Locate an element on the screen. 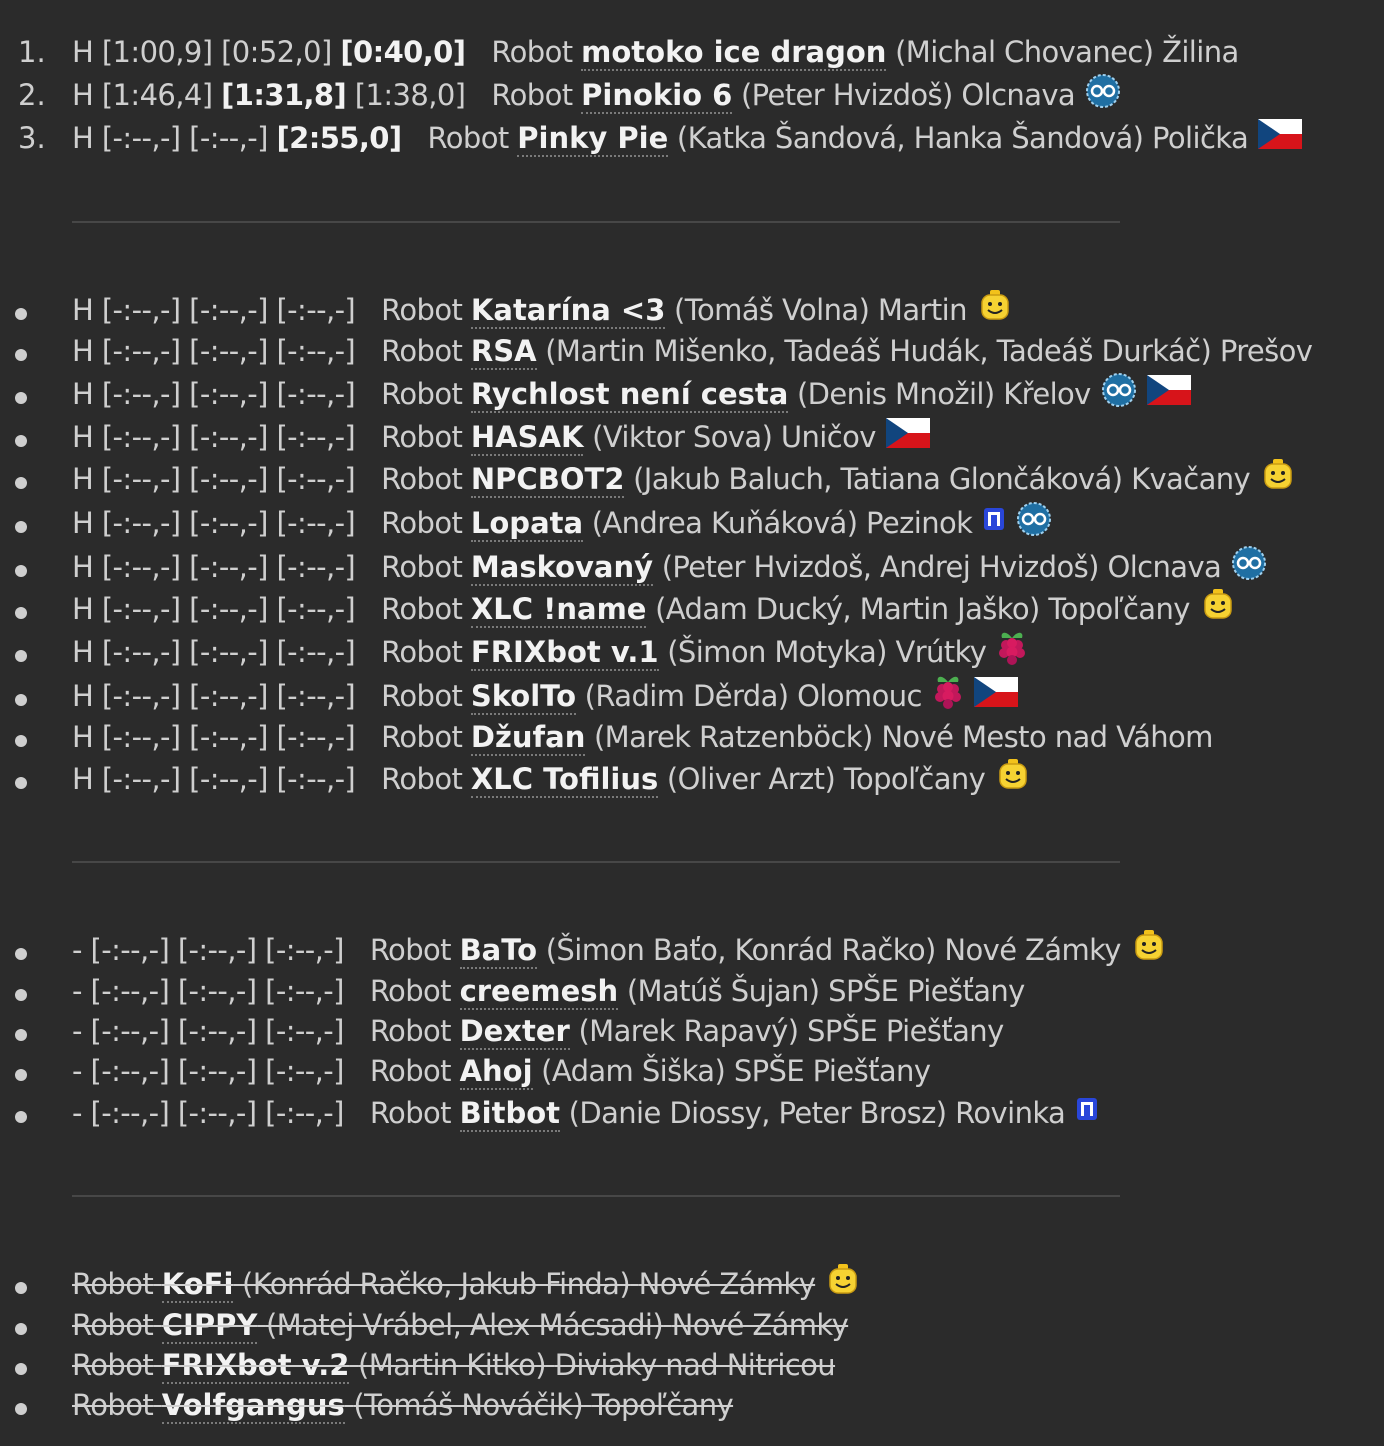  robot-name-link: FRIXbot v.1 is located at coordinates (564, 653).